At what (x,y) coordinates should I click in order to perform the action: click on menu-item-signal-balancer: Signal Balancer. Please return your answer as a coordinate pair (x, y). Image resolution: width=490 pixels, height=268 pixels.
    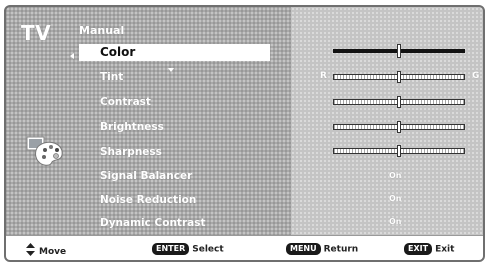
    Looking at the image, I should click on (185, 176).